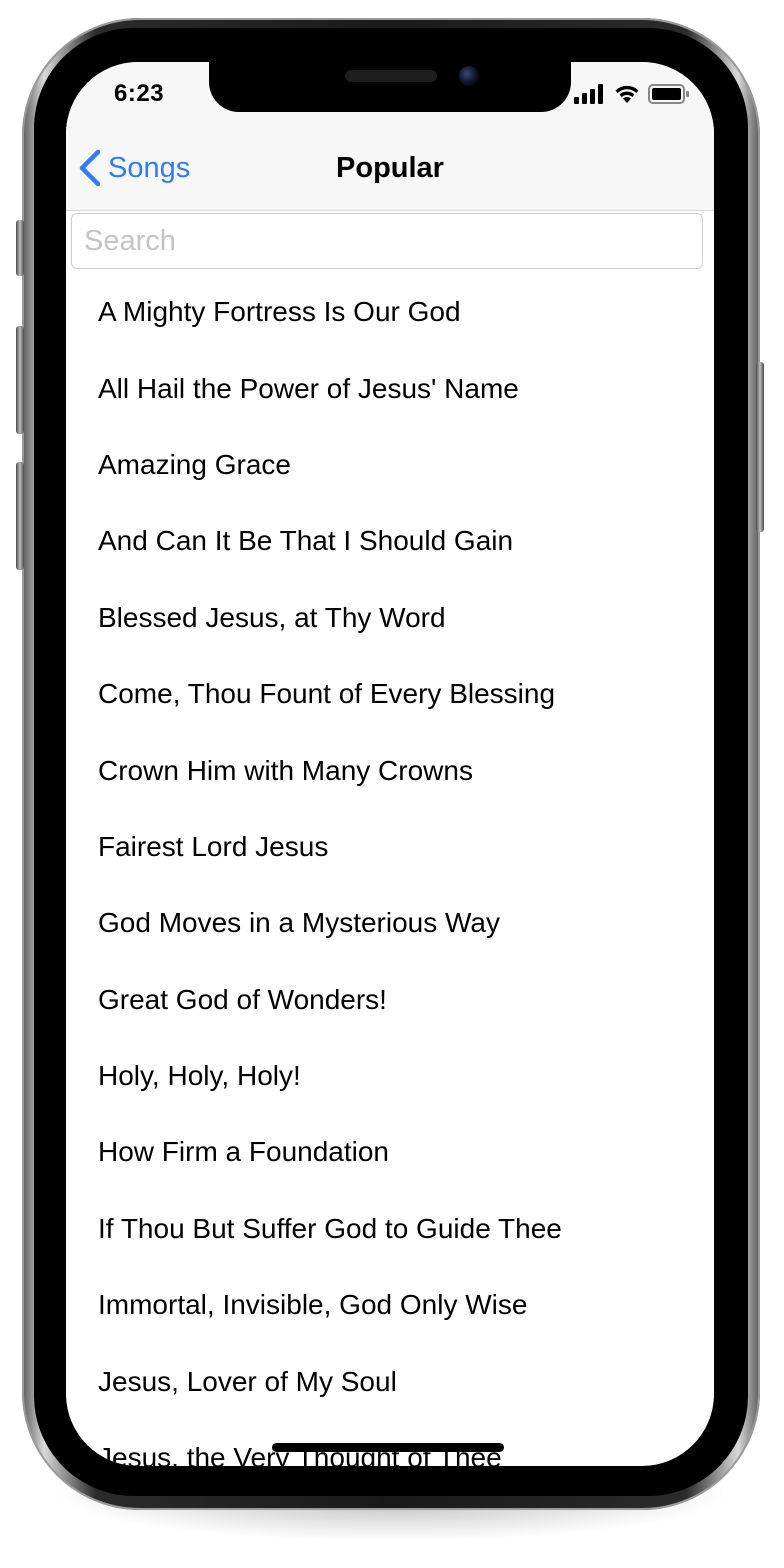  I want to click on list-item: Blessed Jesus, at Thy Word, so click(390, 618).